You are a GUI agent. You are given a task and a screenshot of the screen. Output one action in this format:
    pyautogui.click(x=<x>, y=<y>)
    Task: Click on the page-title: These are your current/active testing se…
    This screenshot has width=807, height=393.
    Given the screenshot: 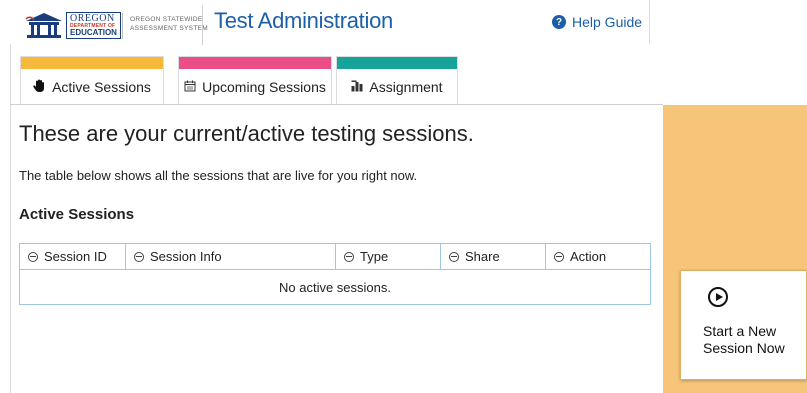 What is the action you would take?
    pyautogui.click(x=246, y=133)
    